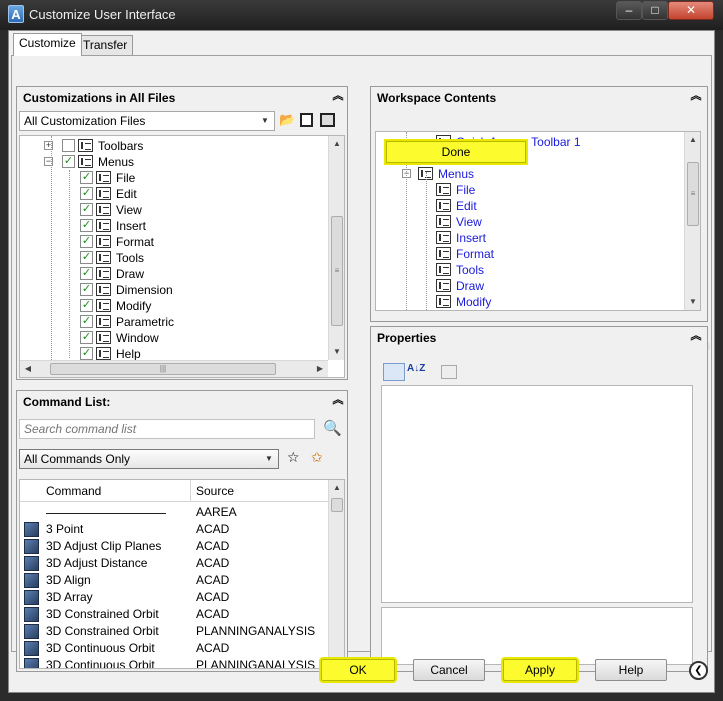 This screenshot has width=723, height=701. I want to click on table-row: 3D Continuous Orbit PLANNINGANALYSIS, so click(174, 662).